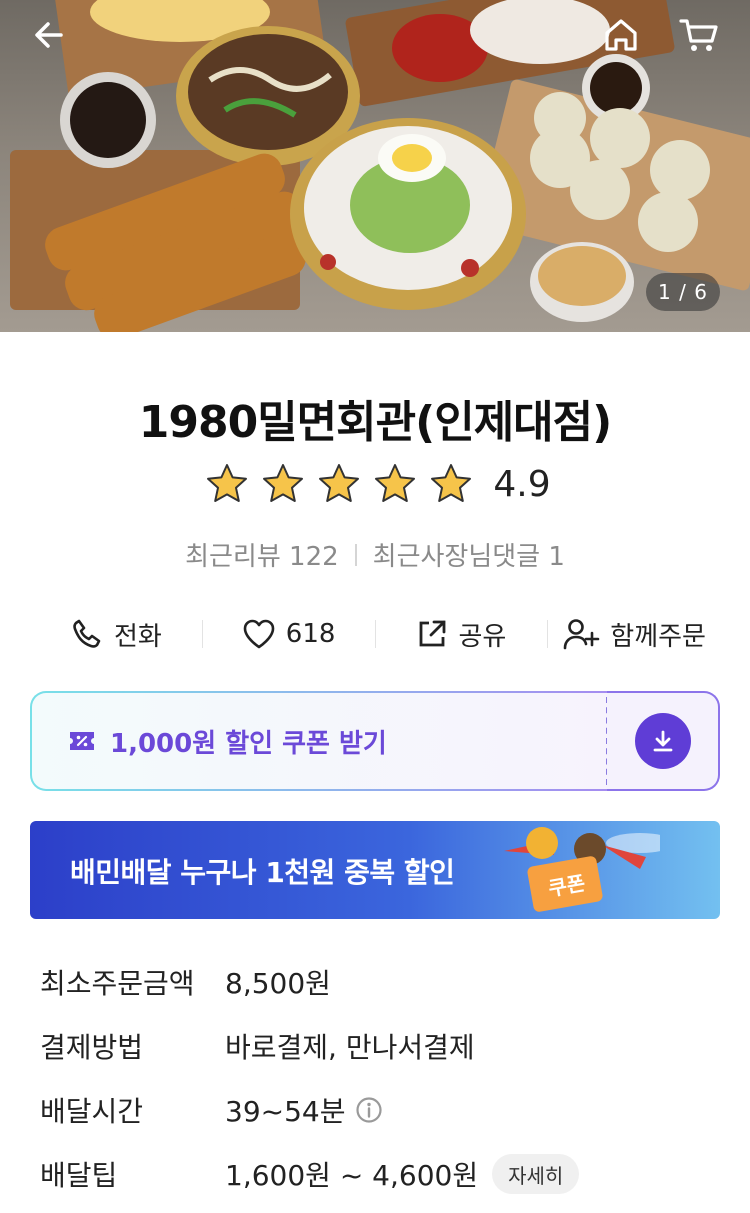 This screenshot has height=1213, width=750. Describe the element at coordinates (350, 1047) in the screenshot. I see `payment-value: 바로결제, 만나서결제` at that location.